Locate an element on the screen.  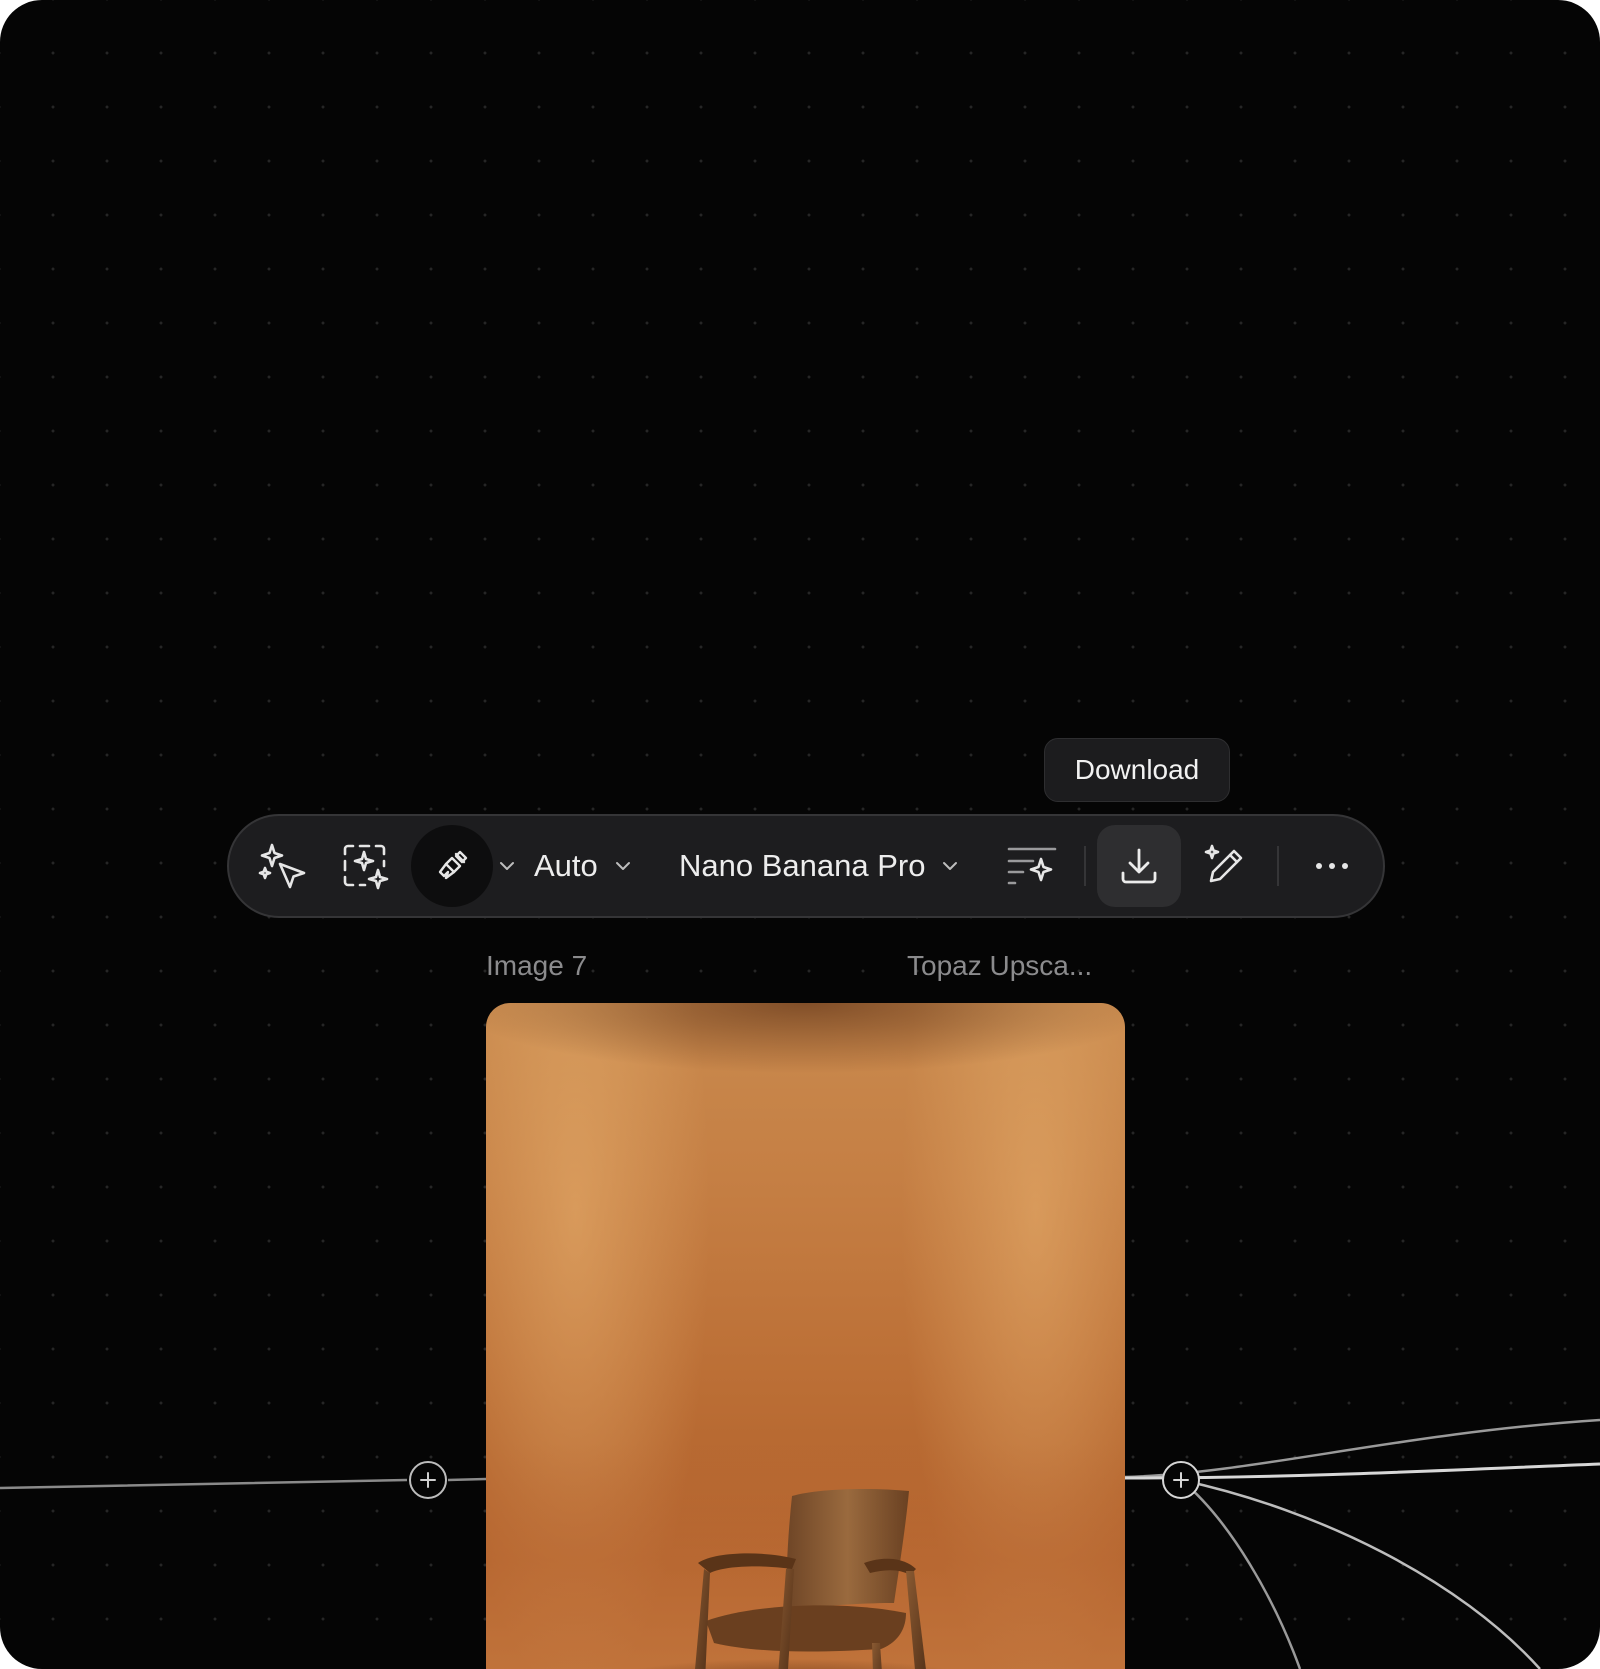
more-options-button is located at coordinates (1332, 866).